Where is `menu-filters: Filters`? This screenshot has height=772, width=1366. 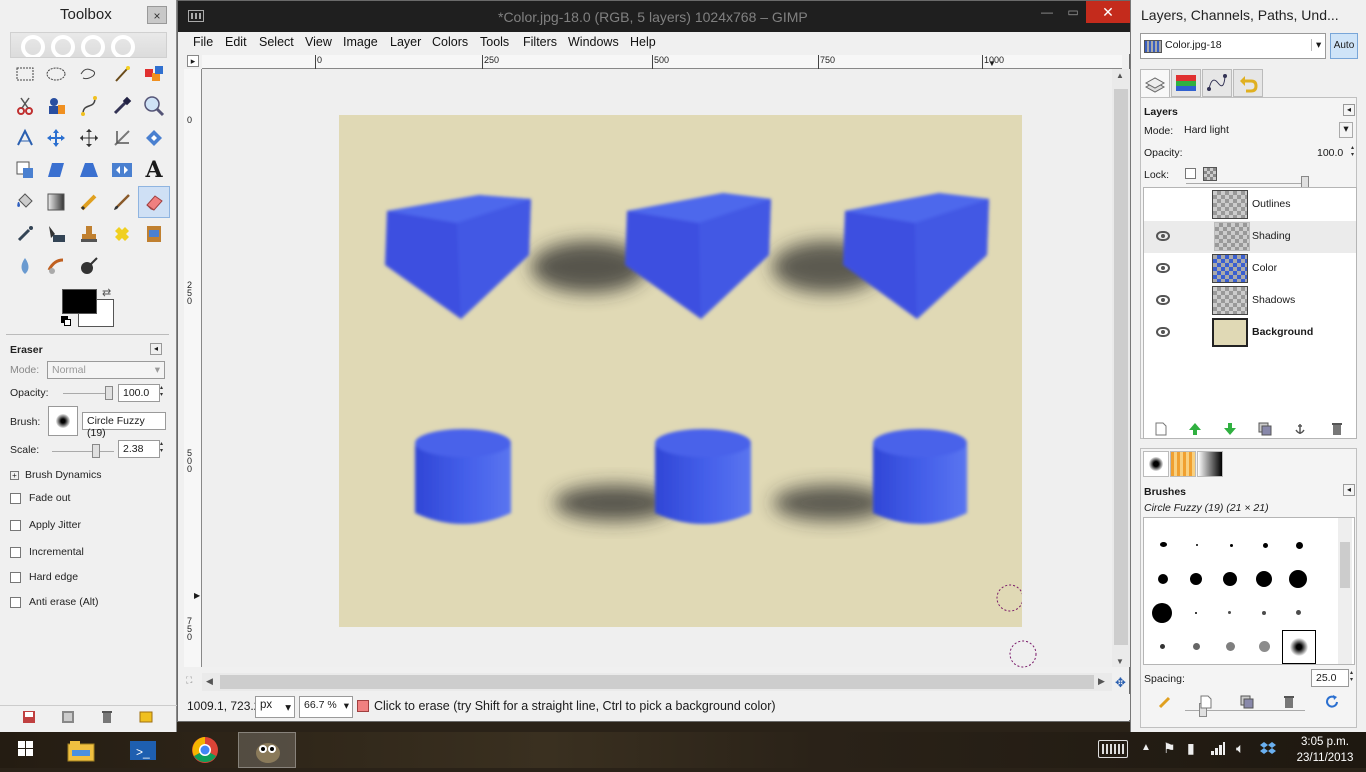
menu-filters: Filters is located at coordinates (540, 42).